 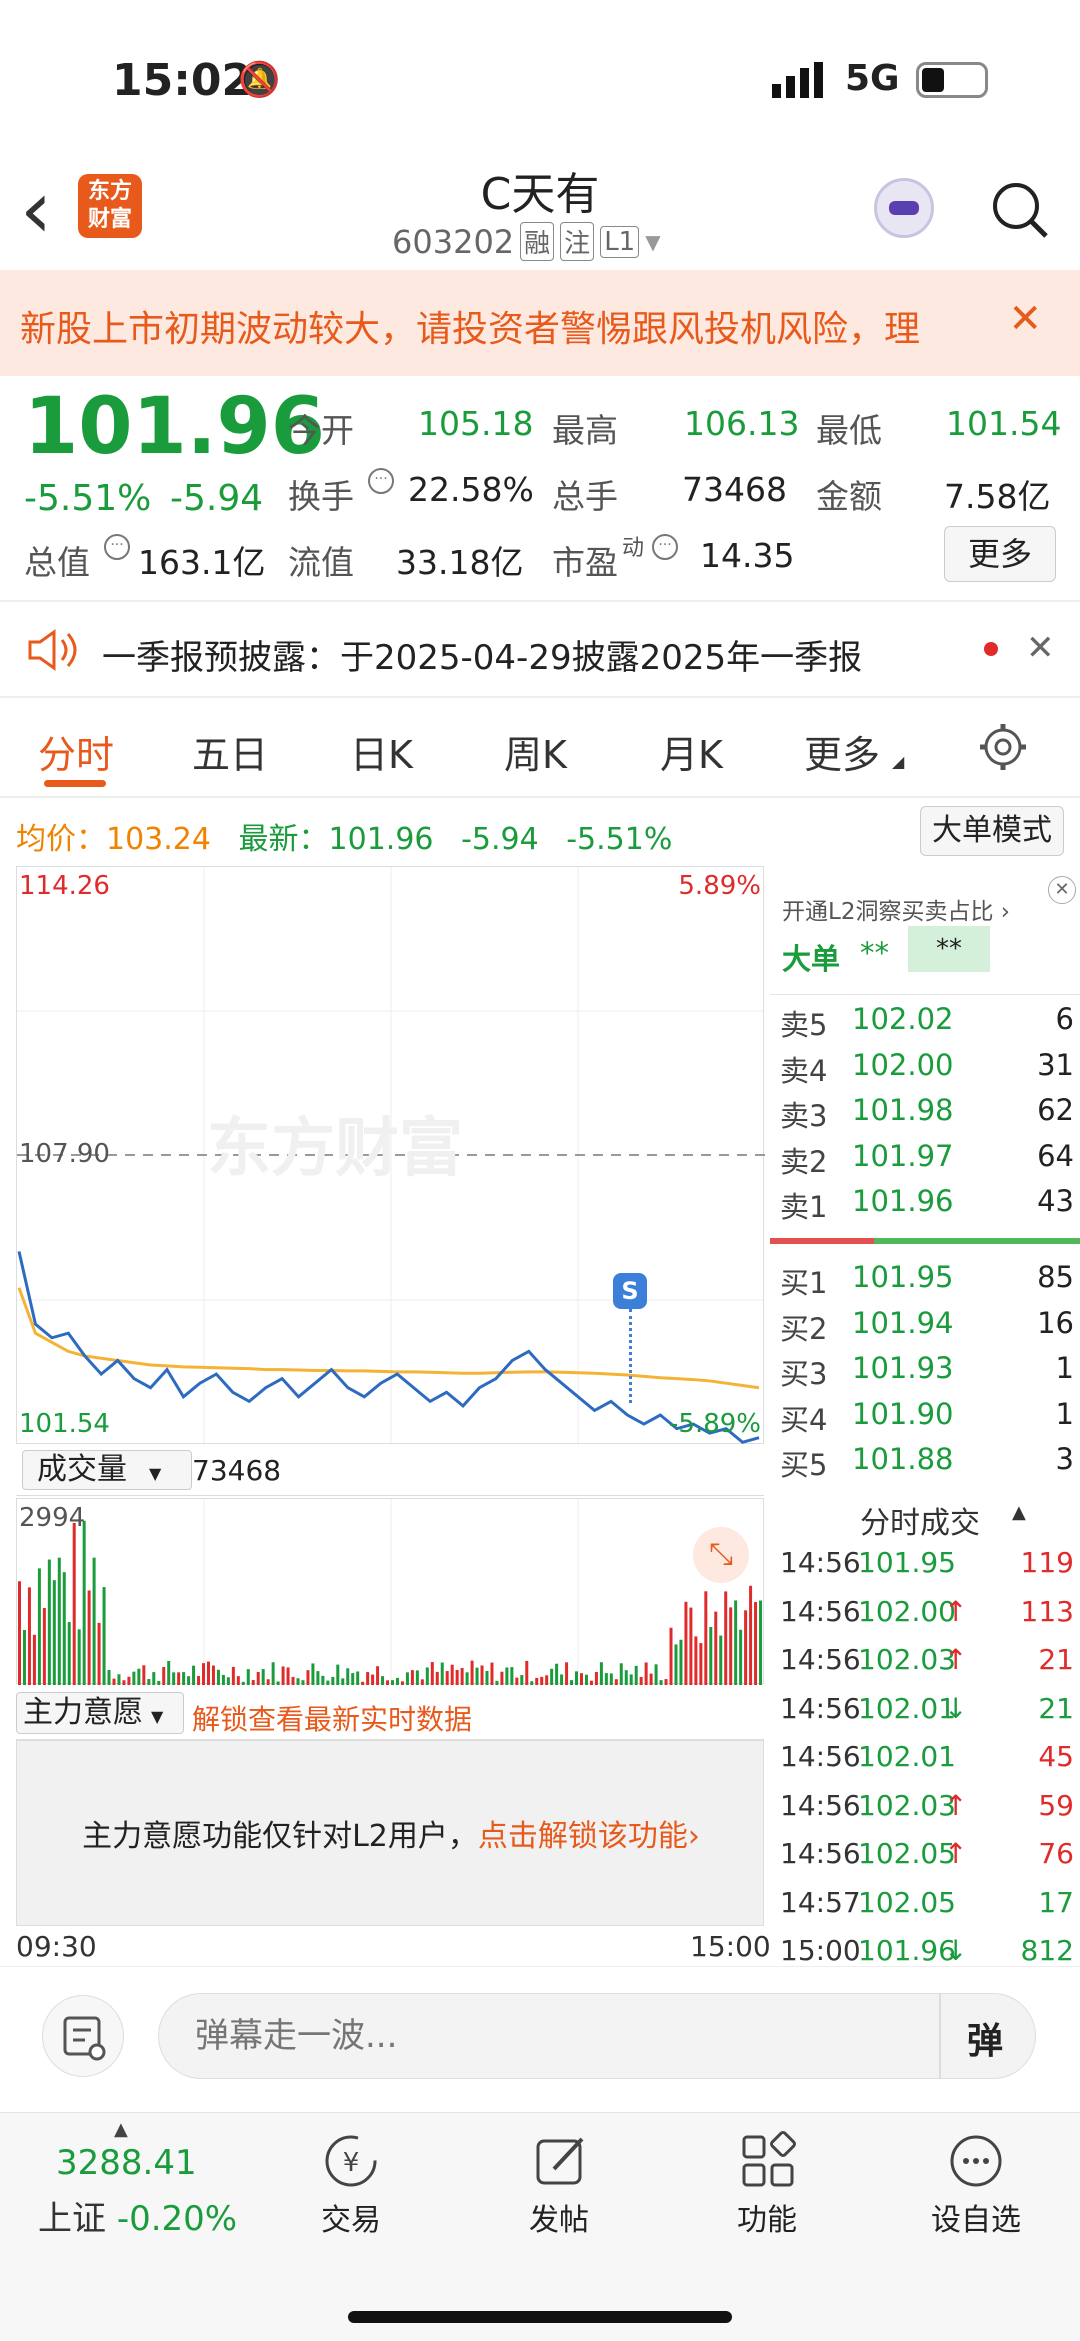 What do you see at coordinates (691, 751) in the screenshot?
I see `tab-monthly-k: 月K` at bounding box center [691, 751].